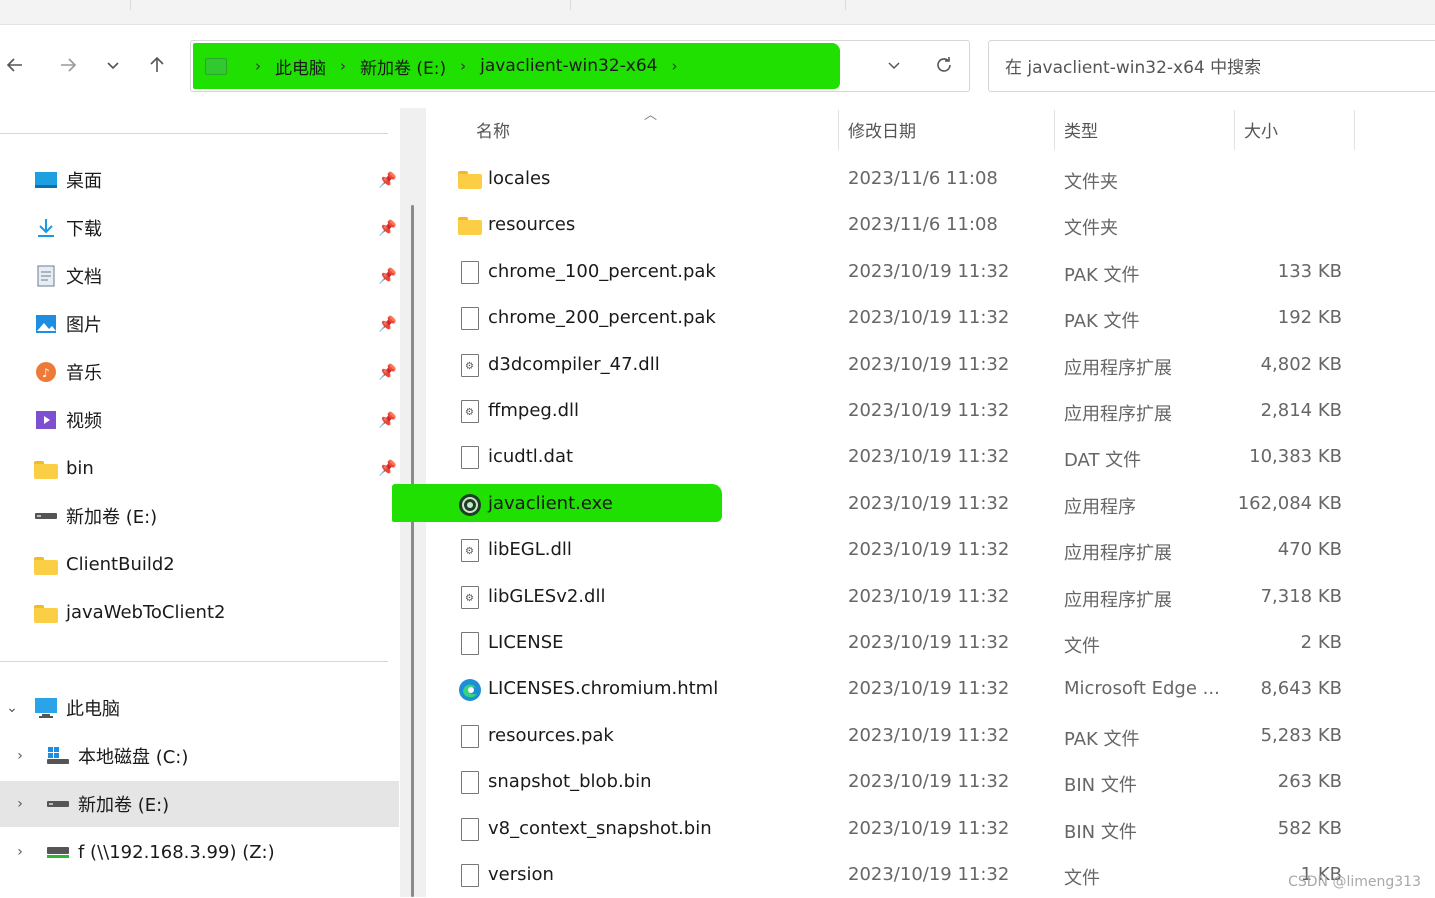  Describe the element at coordinates (532, 225) in the screenshot. I see `file-name: resources` at that location.